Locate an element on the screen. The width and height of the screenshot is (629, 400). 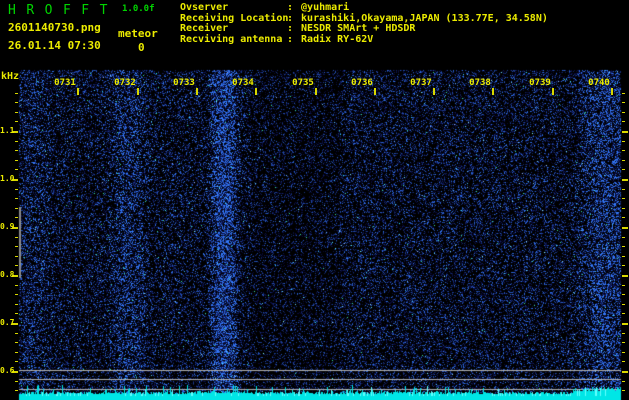
observer-info-row: Receiver: NESDR SMArt + HDSDR is located at coordinates (364, 28).